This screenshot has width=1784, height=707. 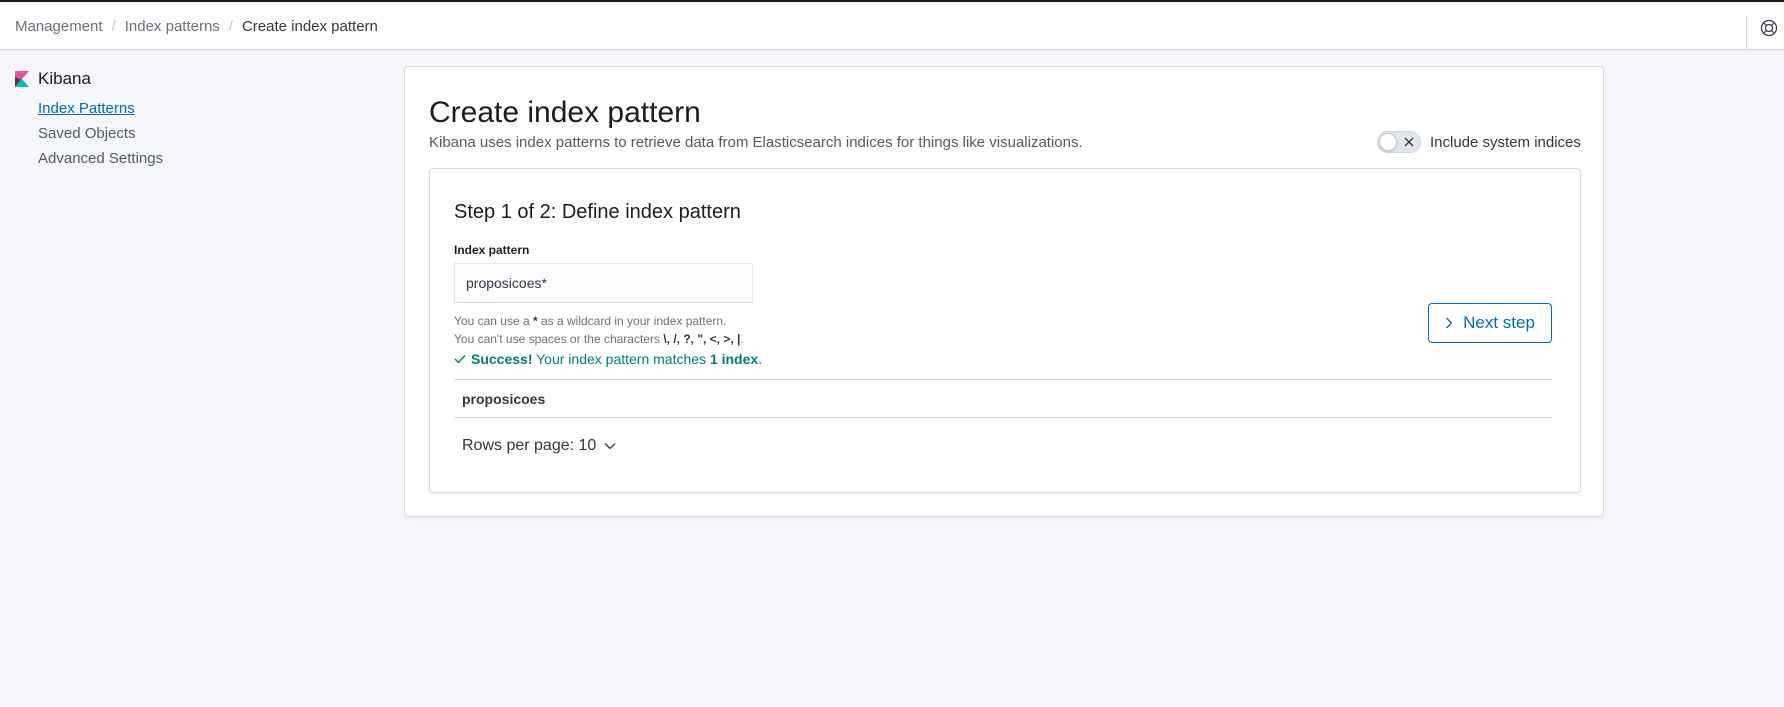 I want to click on check-icon, so click(x=460, y=359).